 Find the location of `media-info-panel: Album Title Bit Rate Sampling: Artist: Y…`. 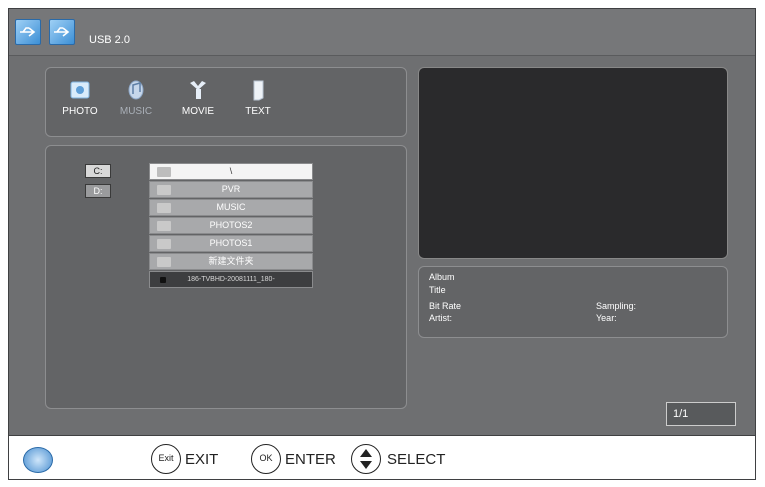

media-info-panel: Album Title Bit Rate Sampling: Artist: Y… is located at coordinates (573, 302).